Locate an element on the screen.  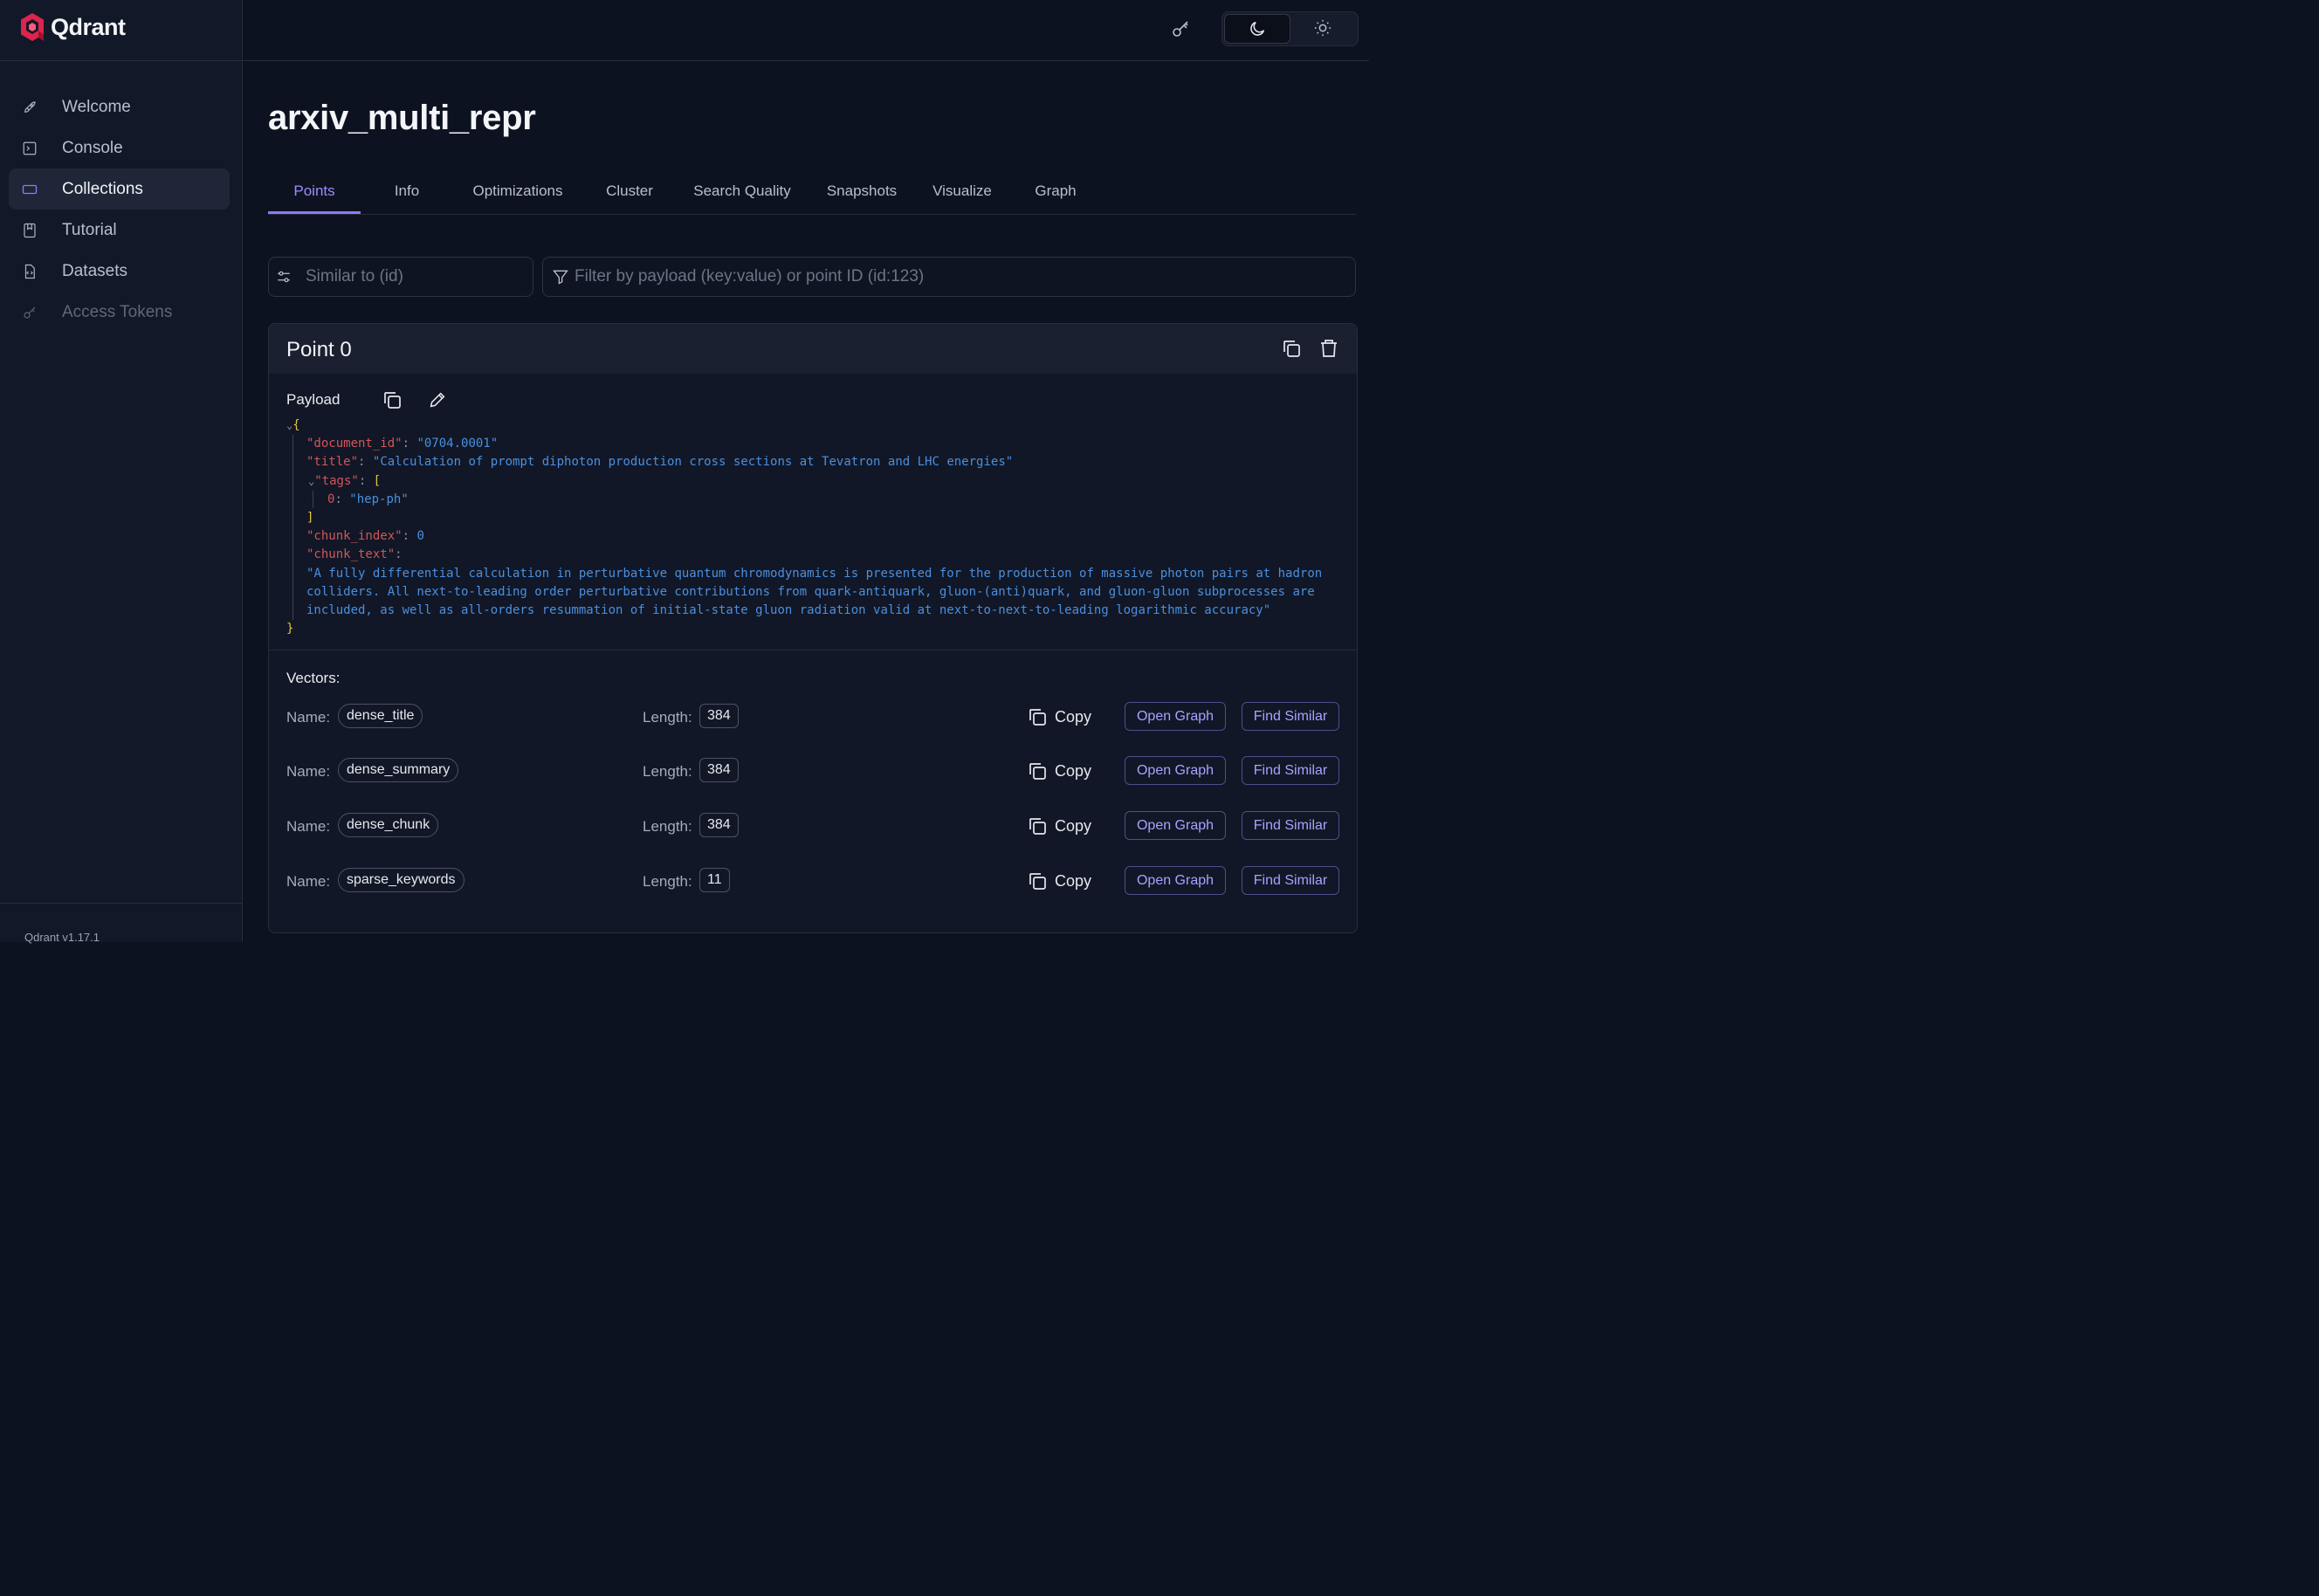
copy-point-button is located at coordinates (1292, 348).